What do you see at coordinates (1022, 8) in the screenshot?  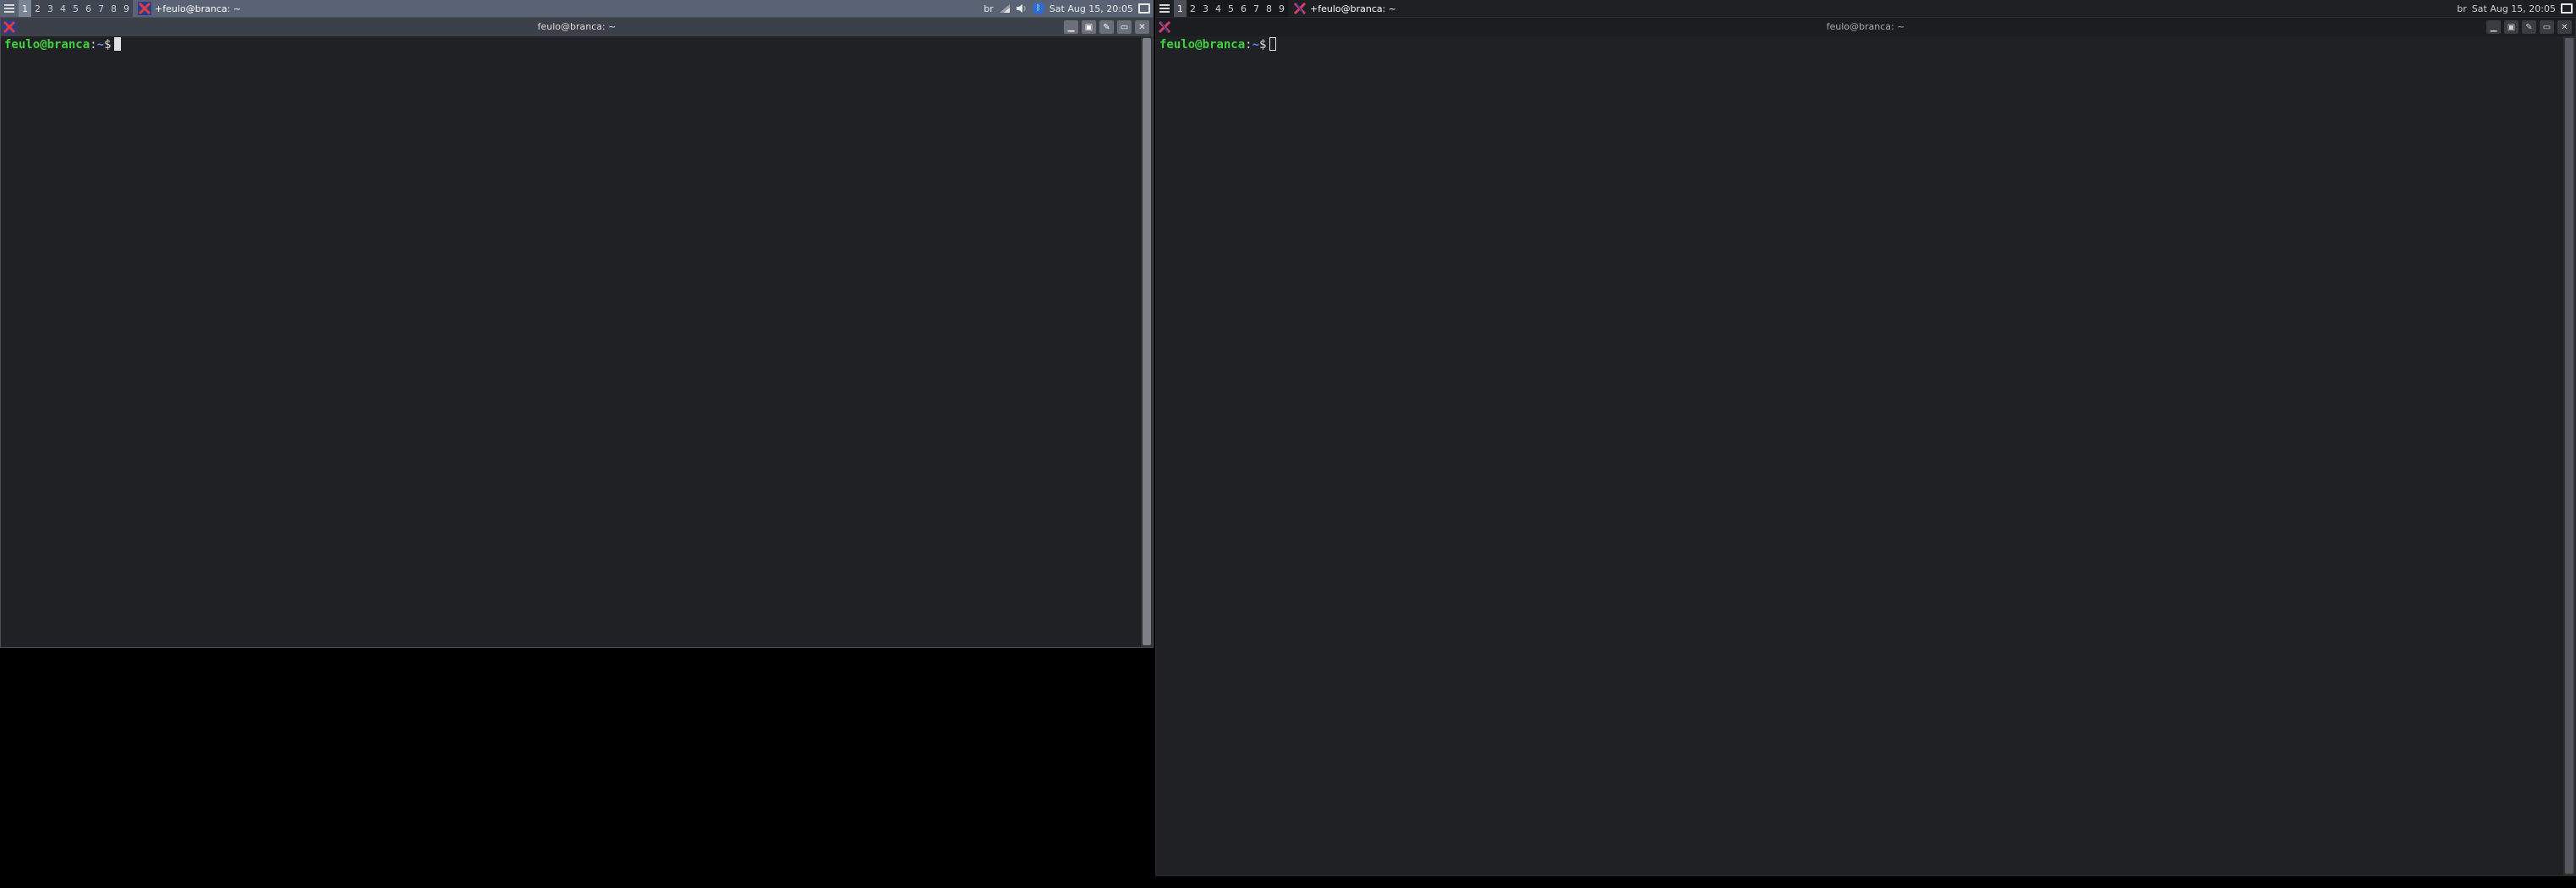 I see `volume-icon` at bounding box center [1022, 8].